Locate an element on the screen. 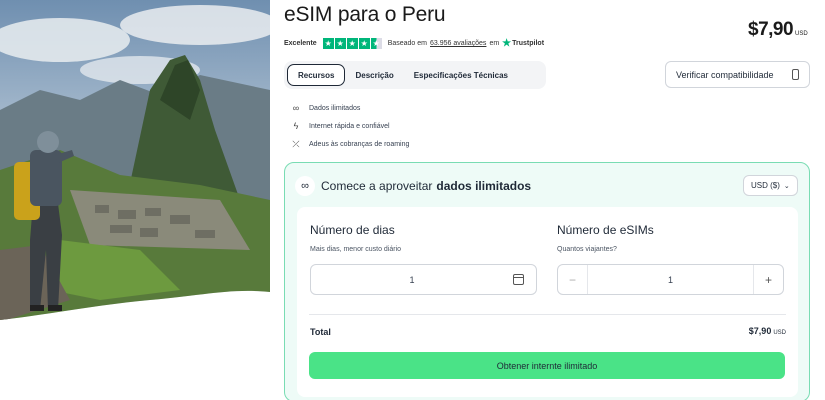 The width and height of the screenshot is (825, 400). total-label: Total is located at coordinates (320, 332).